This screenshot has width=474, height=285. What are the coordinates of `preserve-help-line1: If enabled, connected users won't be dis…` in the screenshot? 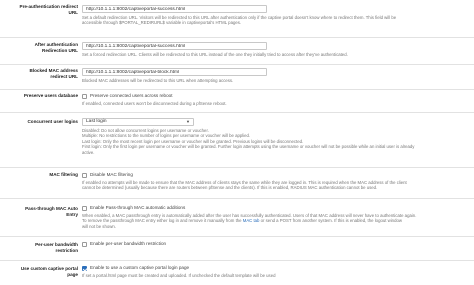 It's located at (154, 103).